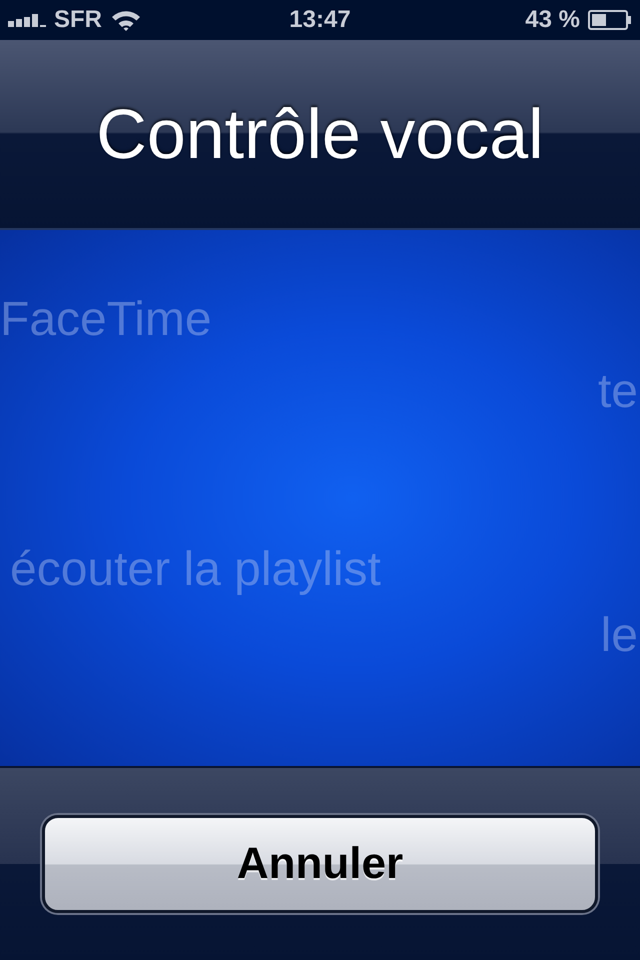 The image size is (640, 960). Describe the element at coordinates (610, 20) in the screenshot. I see `battery-icon` at that location.